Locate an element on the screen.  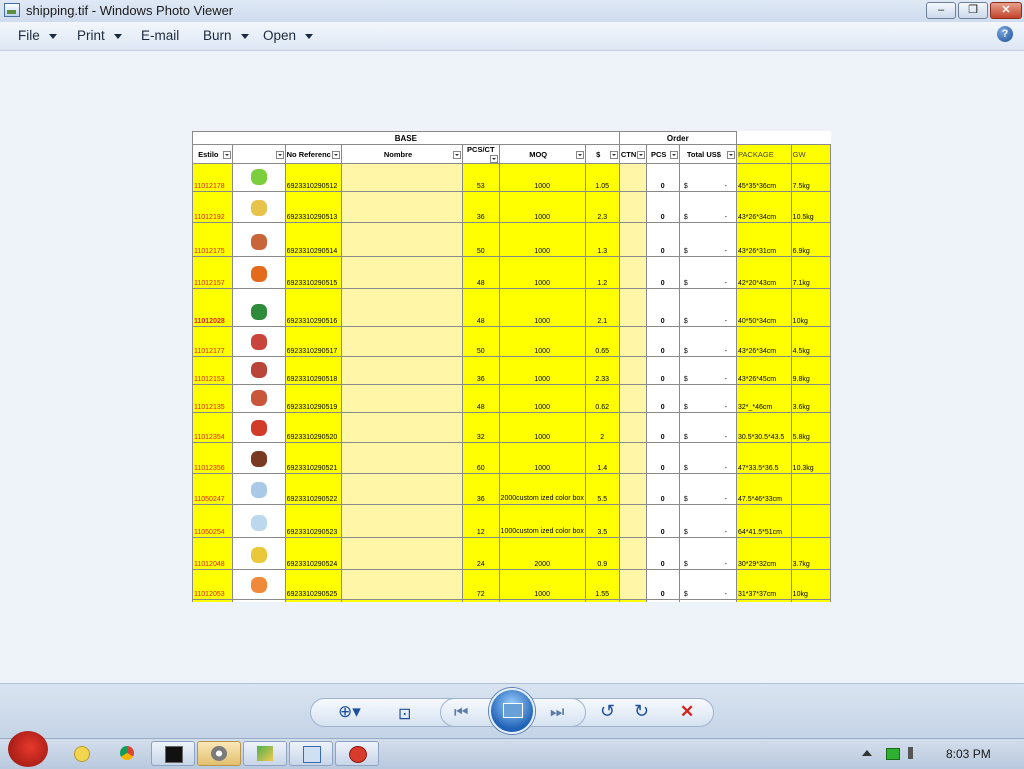
cell-ref: 6923310290521 is located at coordinates (313, 458).